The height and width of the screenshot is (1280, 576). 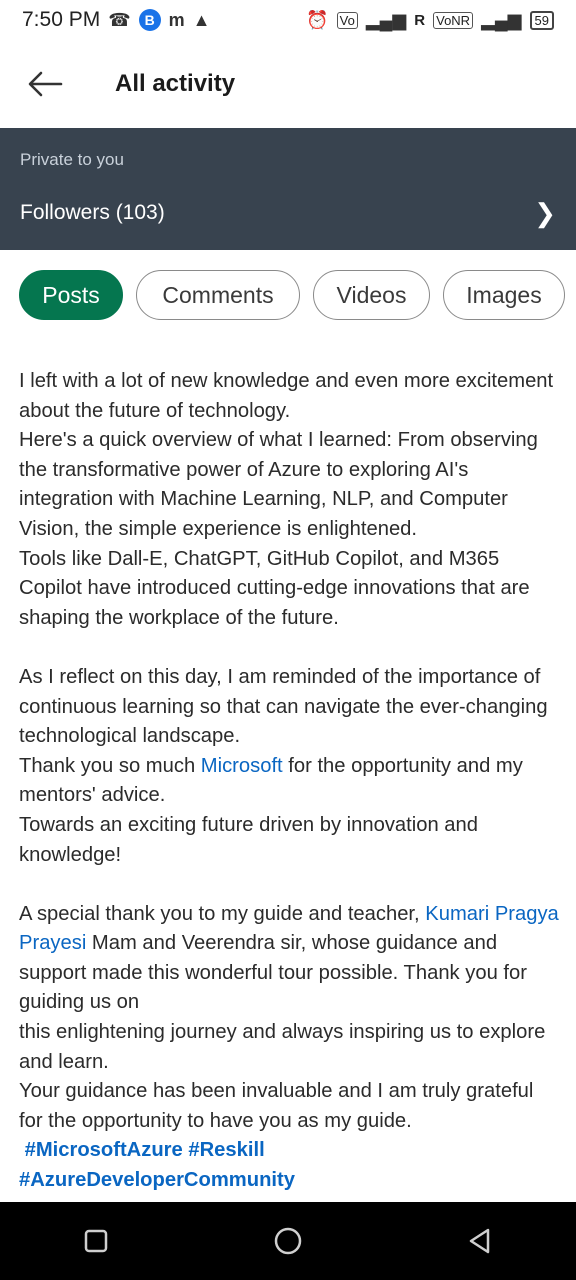 I want to click on chevron-right-icon: ❯, so click(x=545, y=212).